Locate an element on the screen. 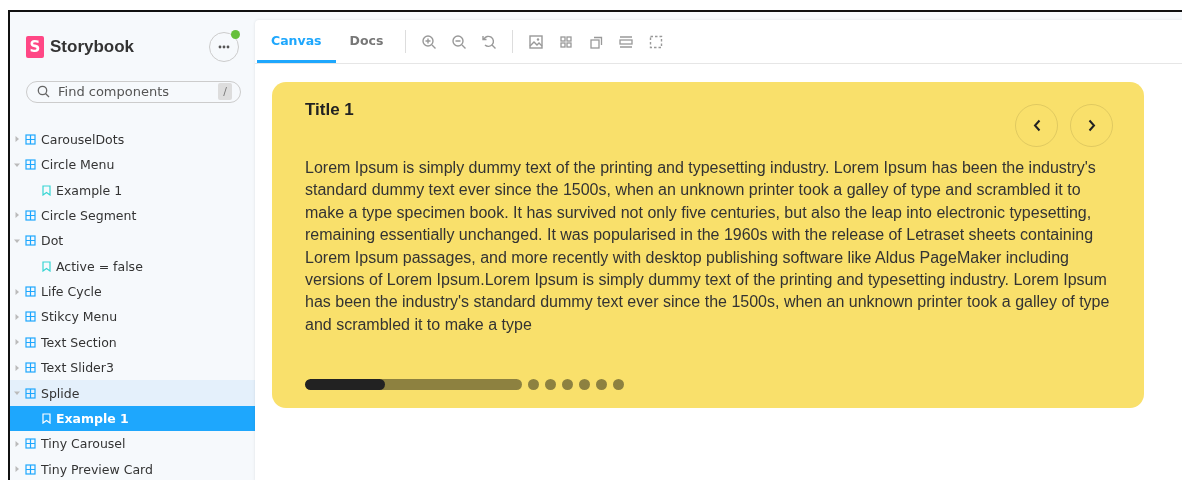 This screenshot has height=480, width=1182. tree-item: Splide is located at coordinates (132, 393).